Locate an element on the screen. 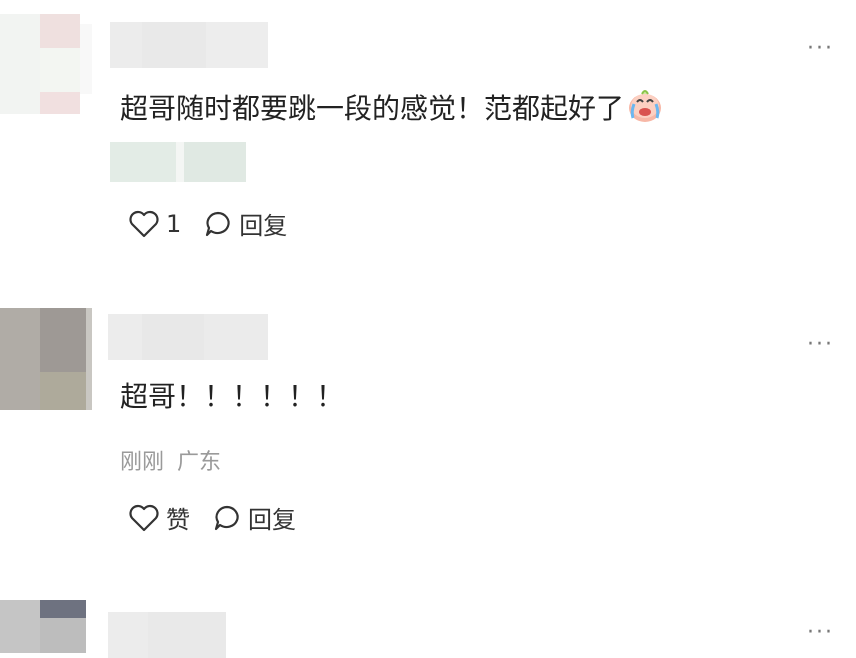  like-label: 赞 is located at coordinates (178, 520).